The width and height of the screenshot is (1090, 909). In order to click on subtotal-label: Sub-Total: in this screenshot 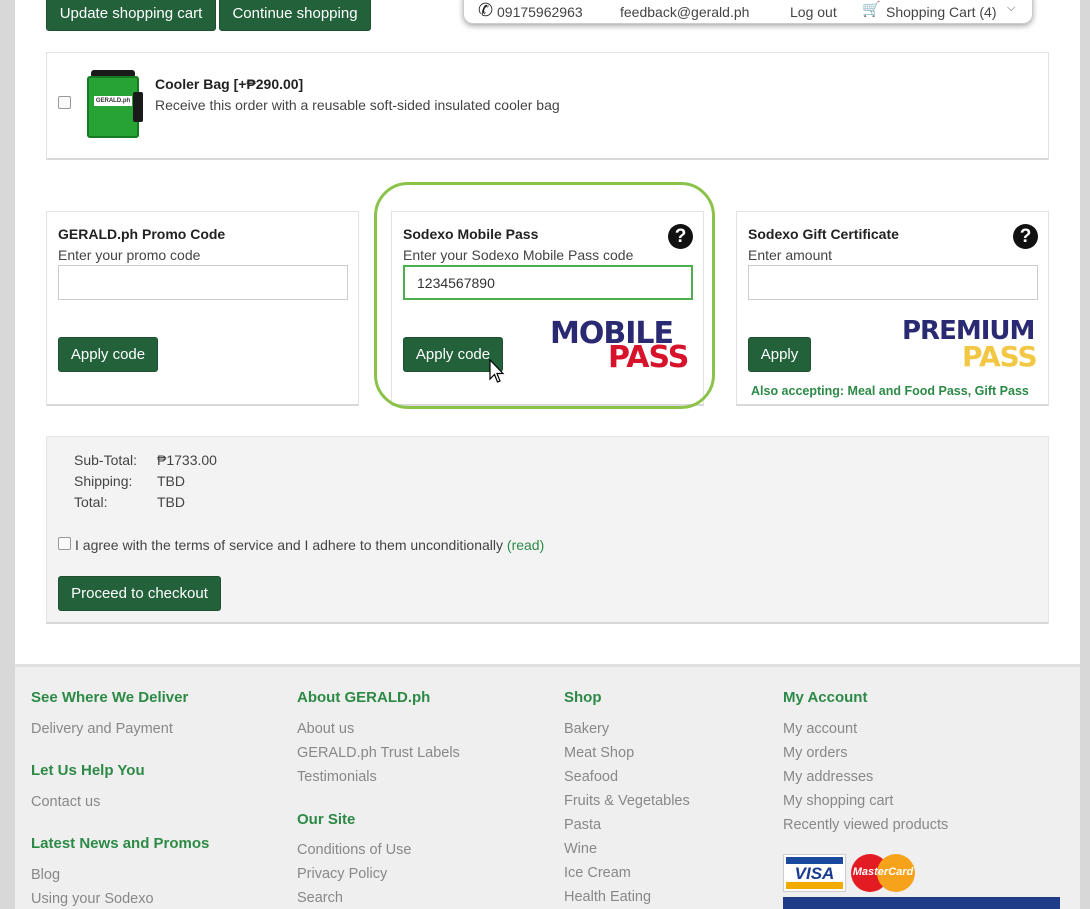, I will do `click(106, 460)`.